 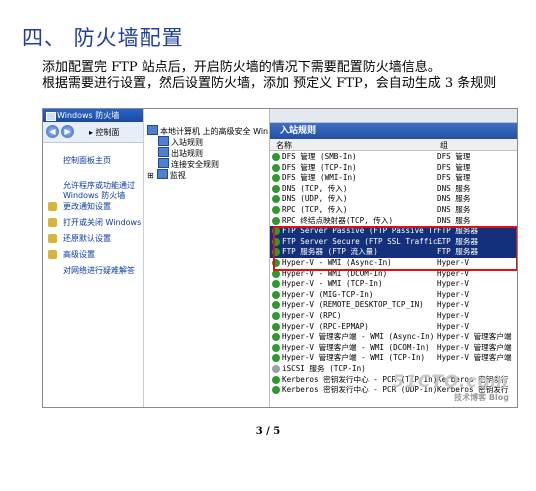 What do you see at coordinates (99, 271) in the screenshot?
I see `troubleshoot-link: 对网络进行疑难解答` at bounding box center [99, 271].